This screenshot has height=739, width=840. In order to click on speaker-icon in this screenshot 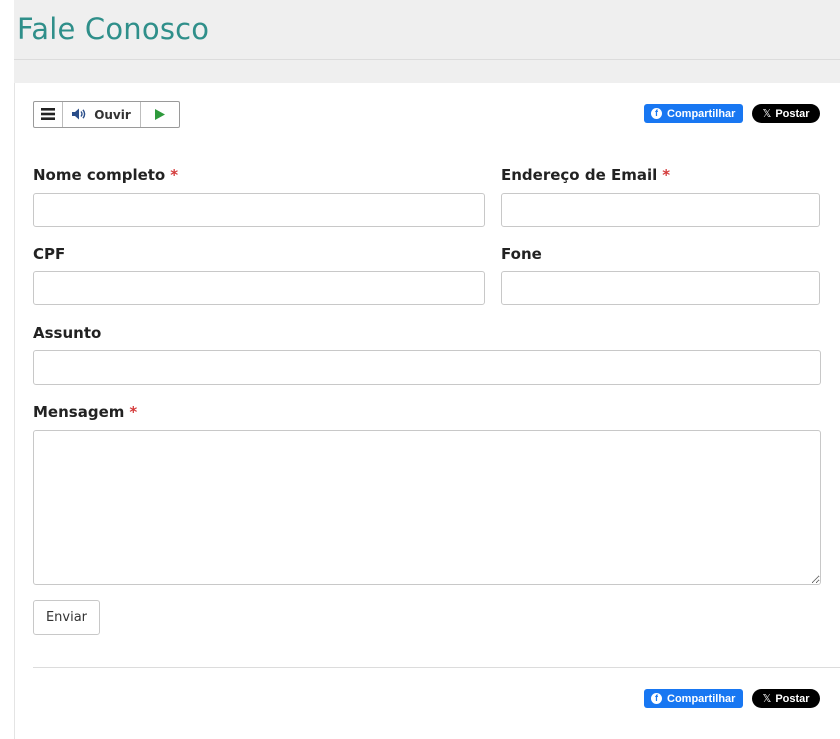, I will do `click(80, 114)`.